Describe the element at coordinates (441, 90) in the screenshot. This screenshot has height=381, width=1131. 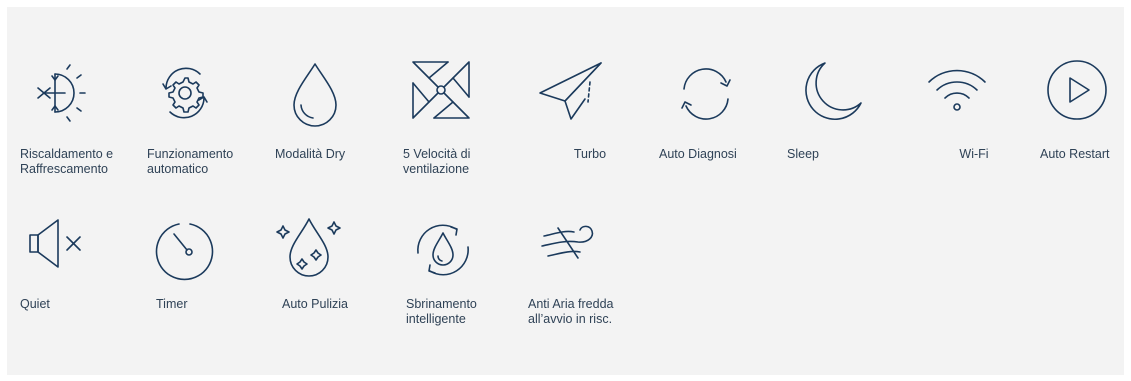
I see `pinwheel-icon` at that location.